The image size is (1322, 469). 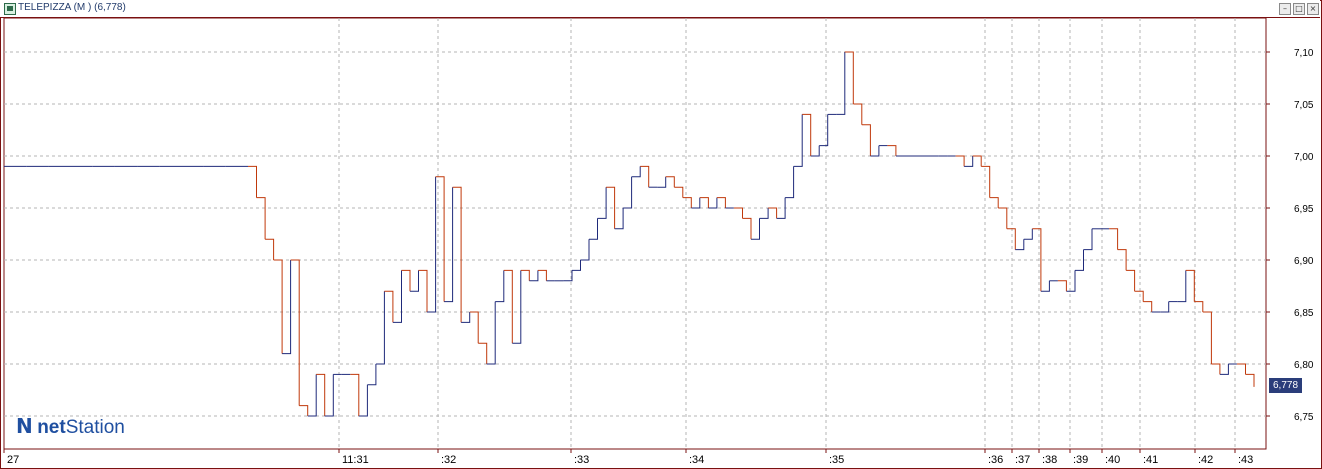 I want to click on logo-text: Station, so click(x=95, y=427).